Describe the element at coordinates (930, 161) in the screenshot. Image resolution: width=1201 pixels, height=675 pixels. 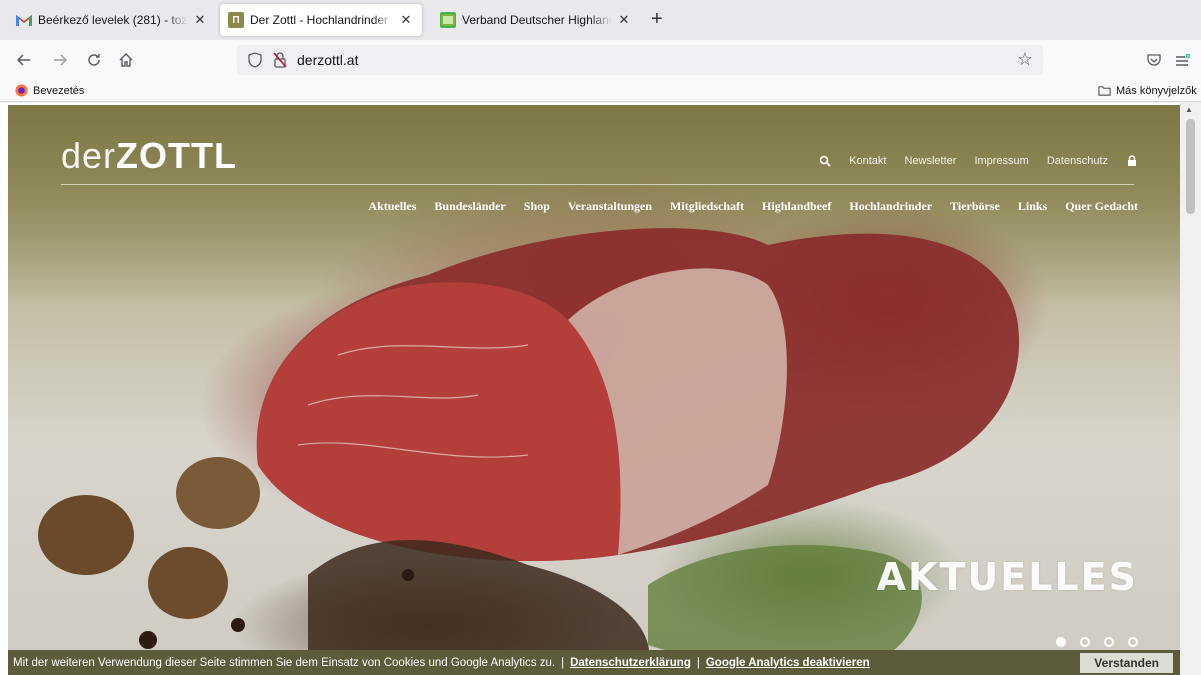
I see `top-link-newsletter: Newsletter` at that location.